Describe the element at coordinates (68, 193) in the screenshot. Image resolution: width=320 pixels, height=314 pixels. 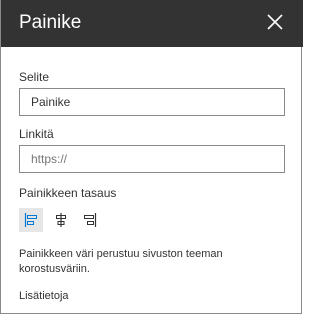
I see `alignment-label: Painikkeen tasaus` at that location.